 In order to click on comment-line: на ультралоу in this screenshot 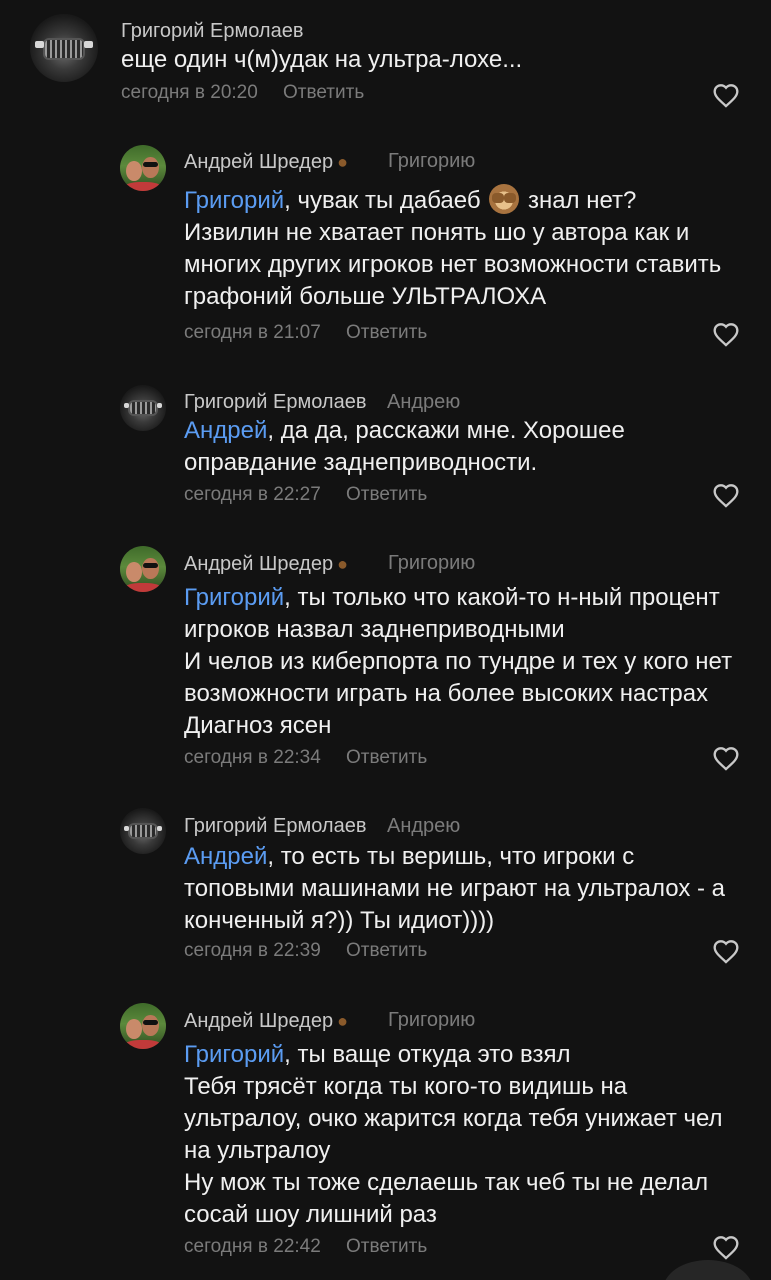, I will do `click(257, 1150)`.